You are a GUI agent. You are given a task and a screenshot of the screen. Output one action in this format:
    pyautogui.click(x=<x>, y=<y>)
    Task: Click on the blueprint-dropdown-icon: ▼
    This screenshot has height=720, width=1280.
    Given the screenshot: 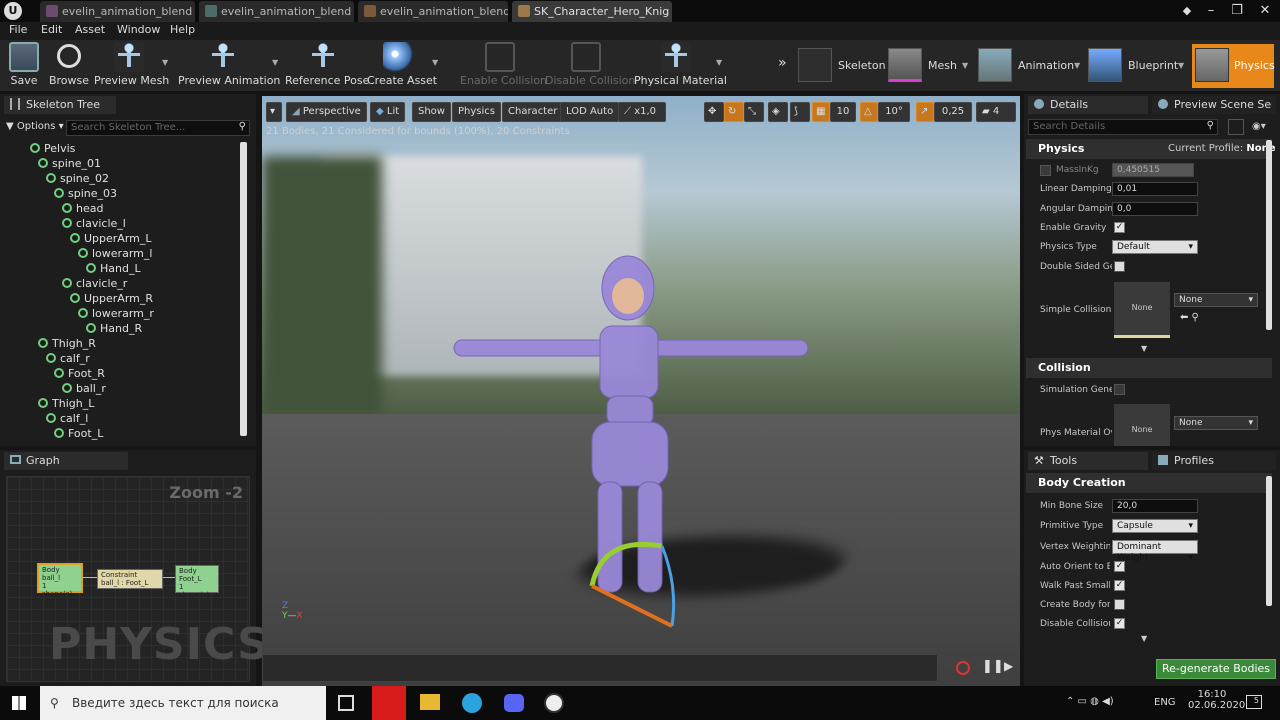 What is the action you would take?
    pyautogui.click(x=1181, y=65)
    